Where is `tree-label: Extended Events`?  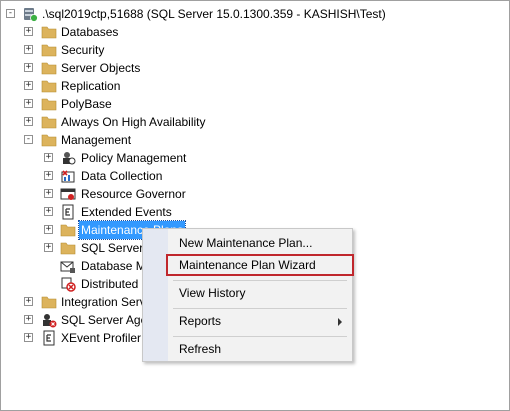
tree-label: Extended Events is located at coordinates (126, 212).